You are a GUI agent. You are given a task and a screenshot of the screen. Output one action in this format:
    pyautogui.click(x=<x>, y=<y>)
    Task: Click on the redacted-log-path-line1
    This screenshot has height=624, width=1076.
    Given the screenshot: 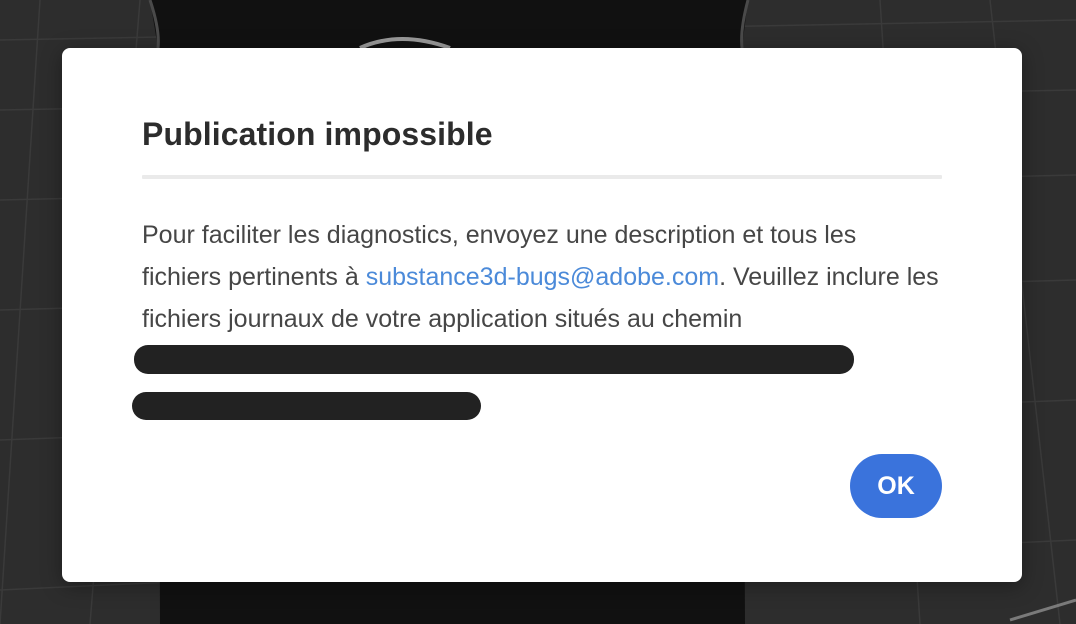 What is the action you would take?
    pyautogui.click(x=494, y=359)
    